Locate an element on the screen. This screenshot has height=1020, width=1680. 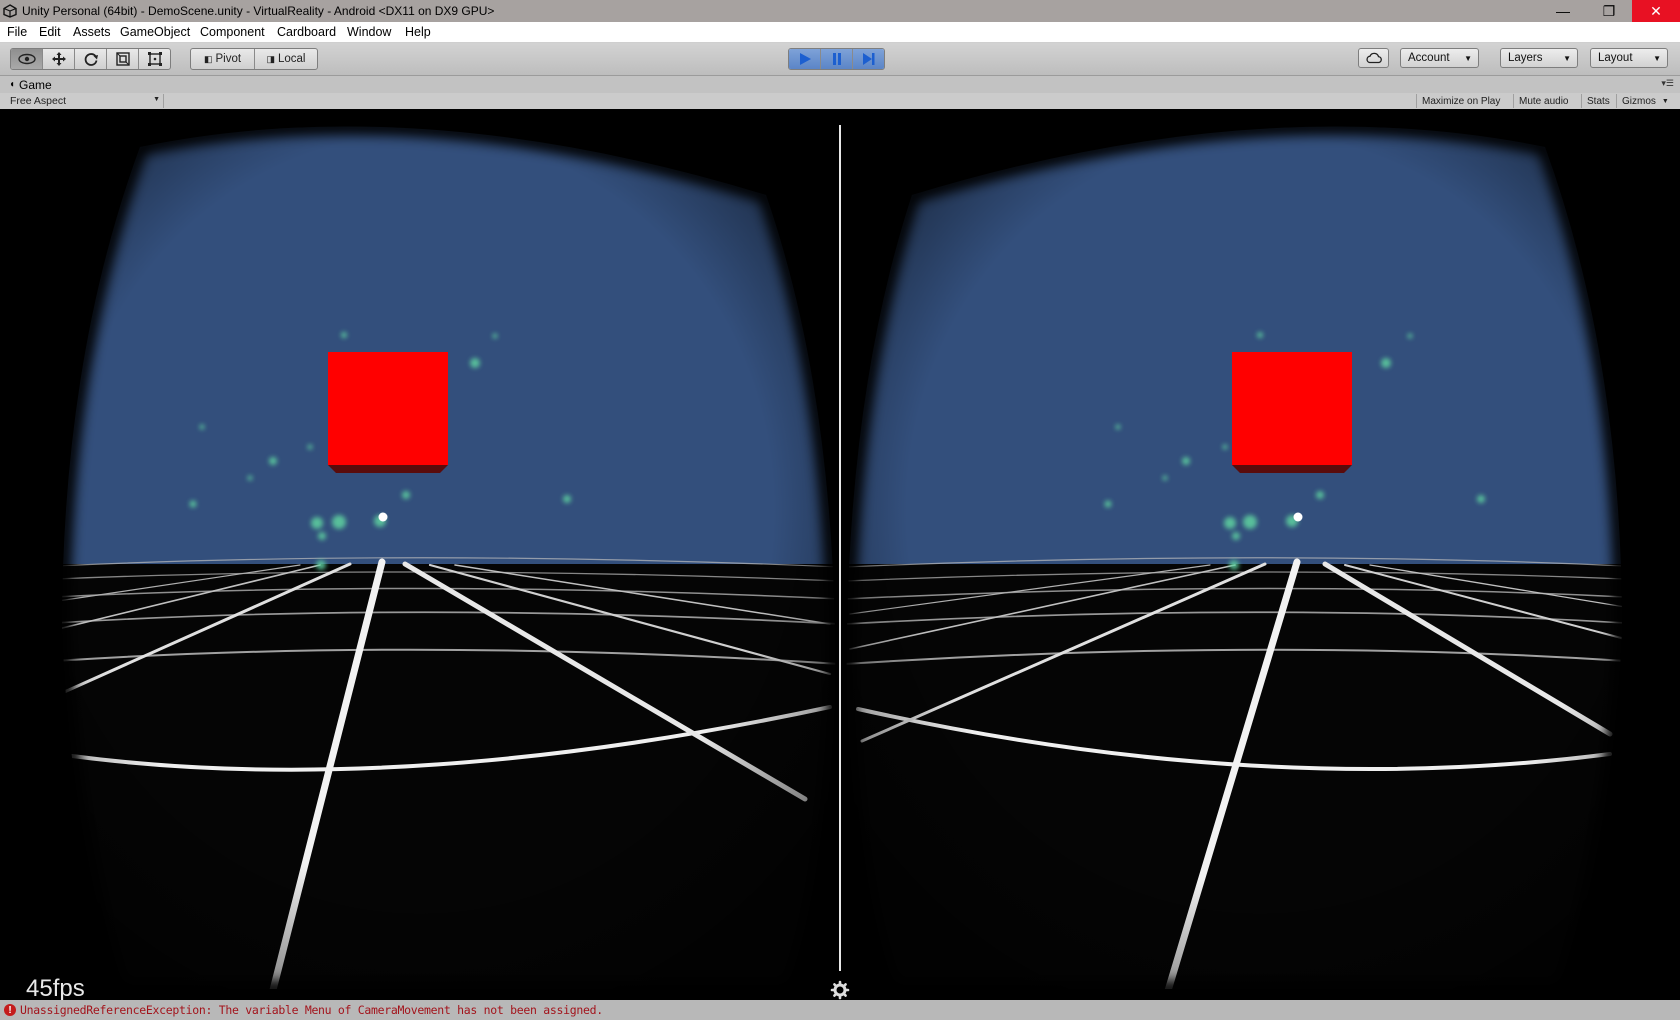
rect-tool-icon is located at coordinates (154, 59).